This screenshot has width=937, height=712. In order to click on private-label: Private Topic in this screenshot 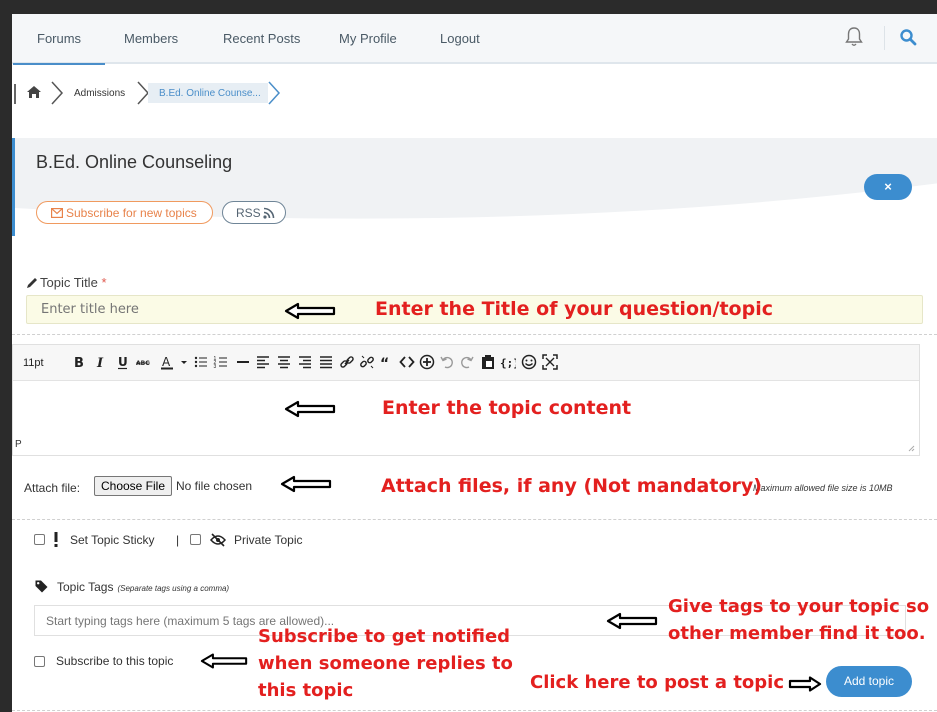, I will do `click(268, 540)`.